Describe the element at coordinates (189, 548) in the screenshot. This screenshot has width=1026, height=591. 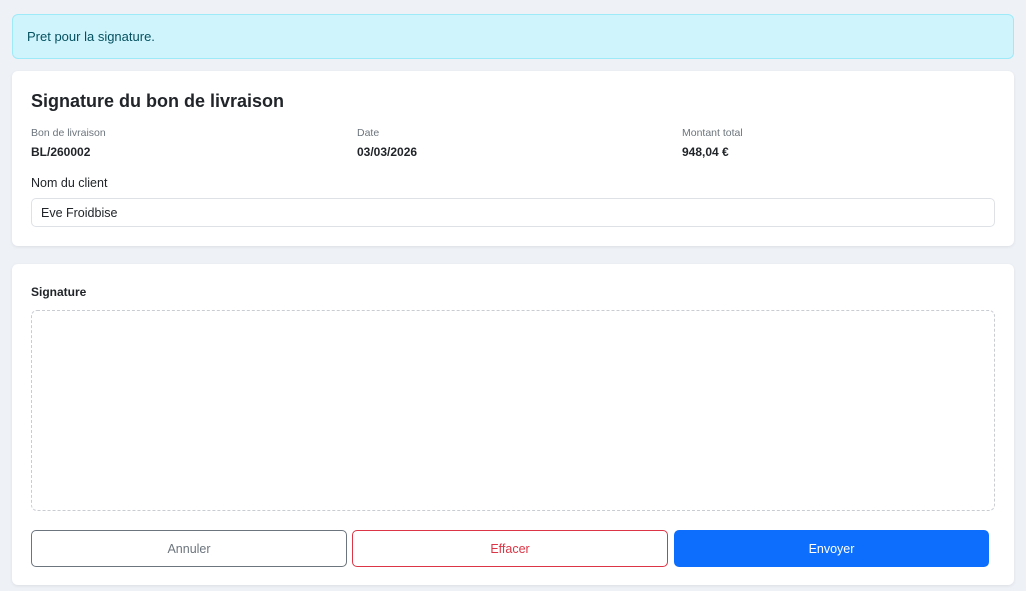
I see `cancel-button: Annuler` at that location.